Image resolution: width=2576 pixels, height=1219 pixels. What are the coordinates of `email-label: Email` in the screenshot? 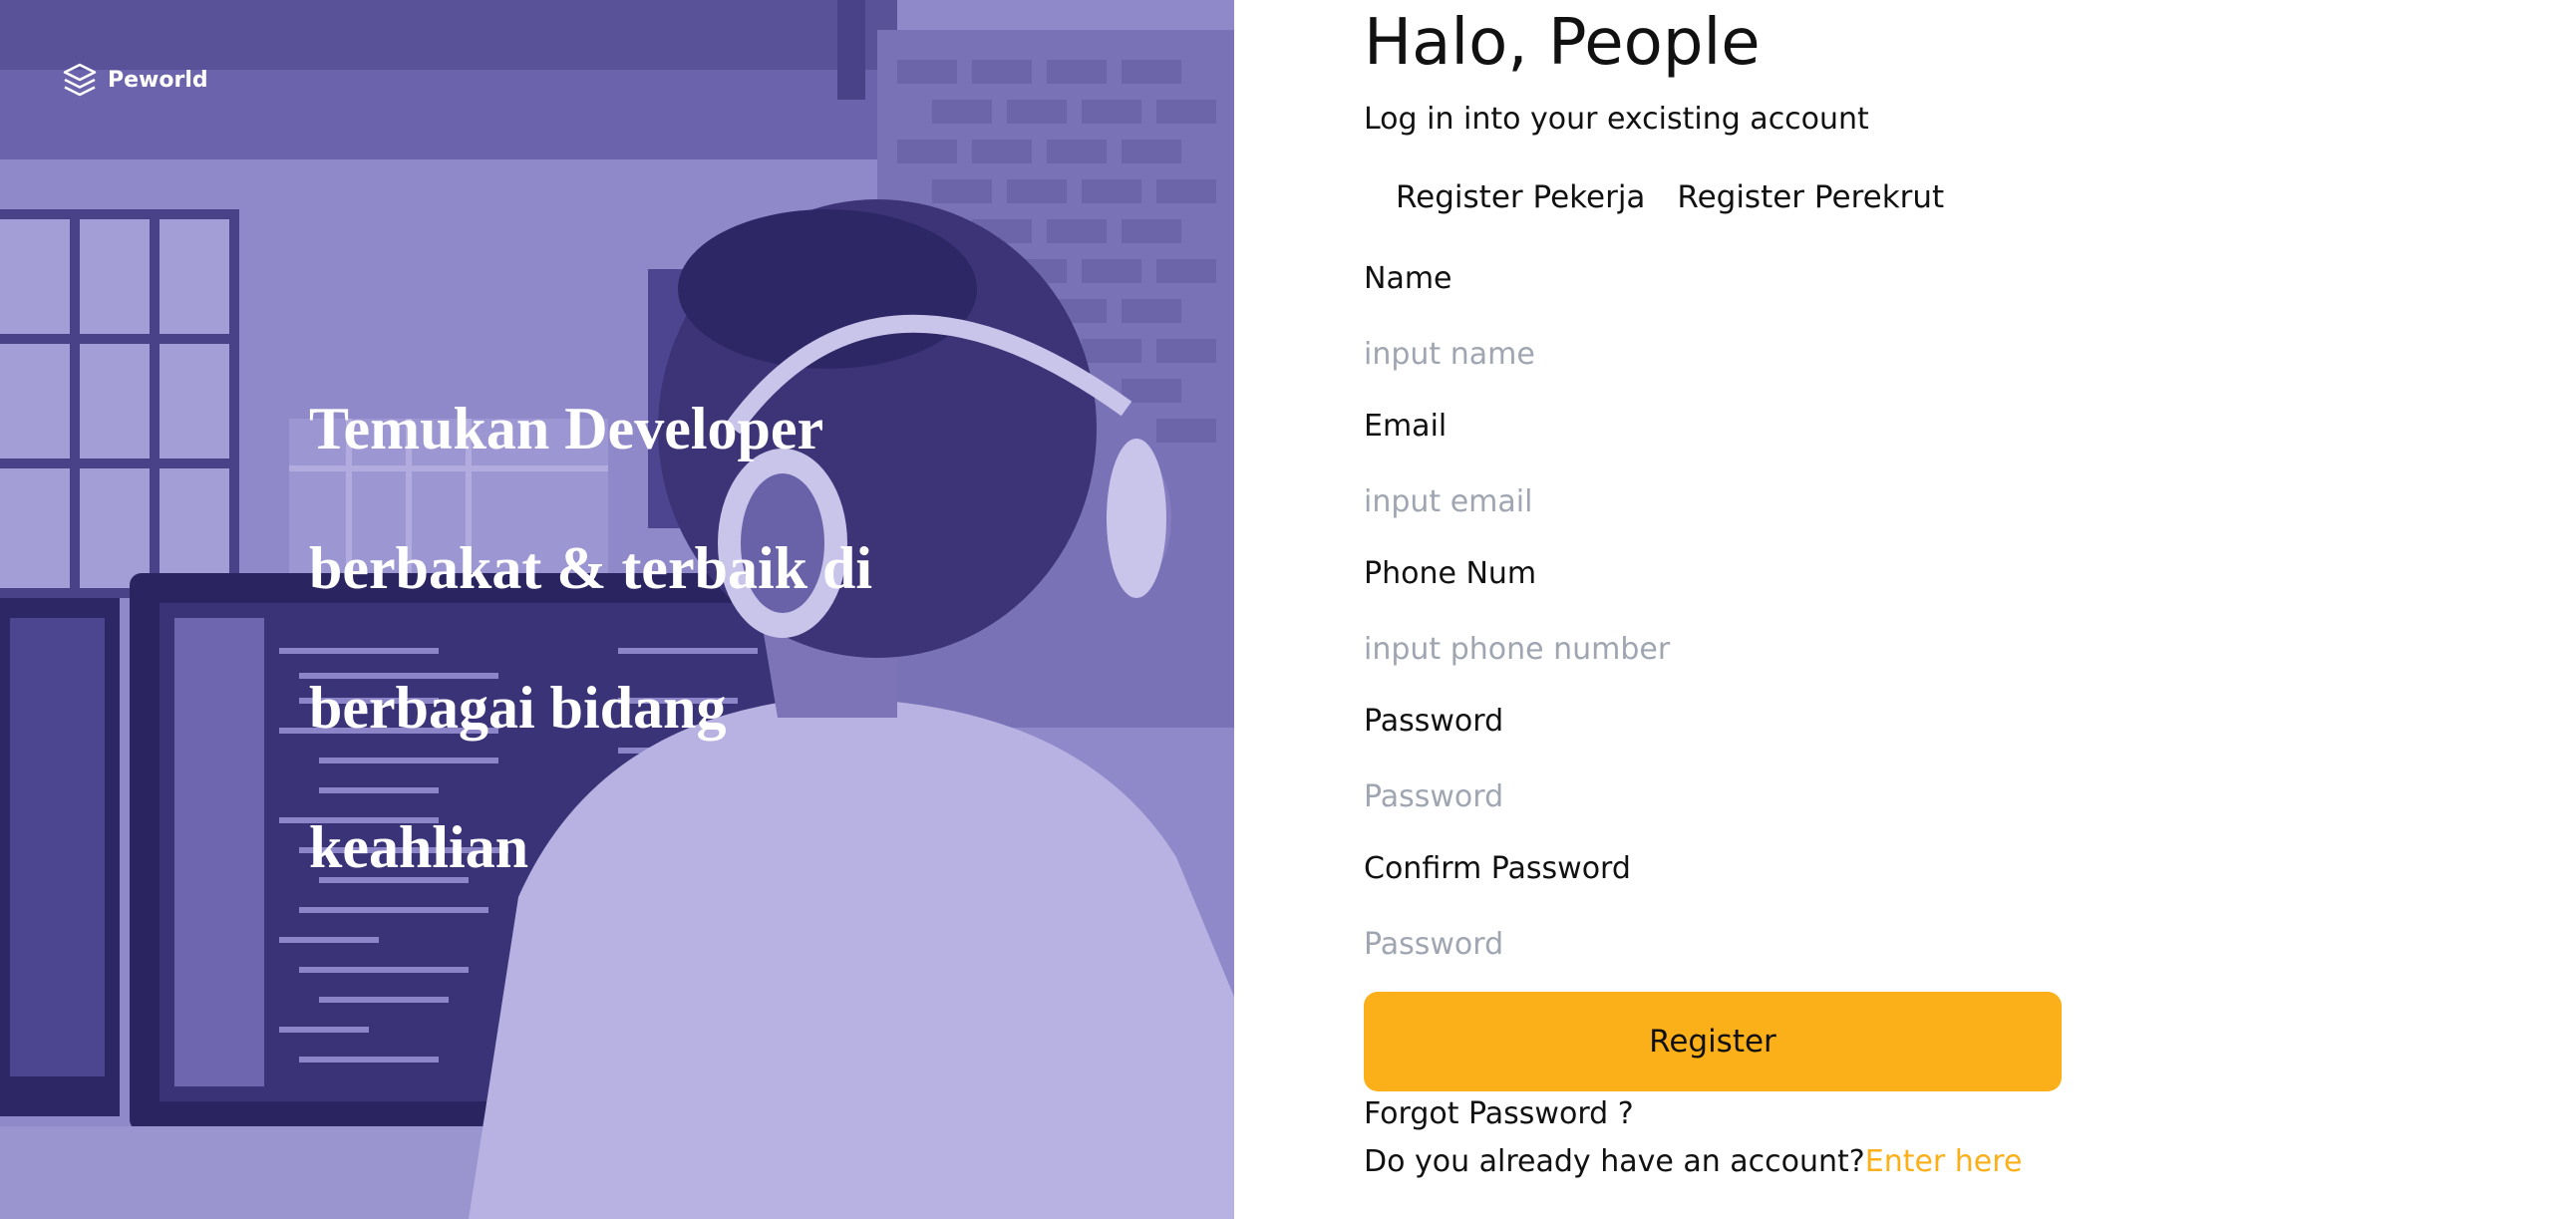 It's located at (1406, 426).